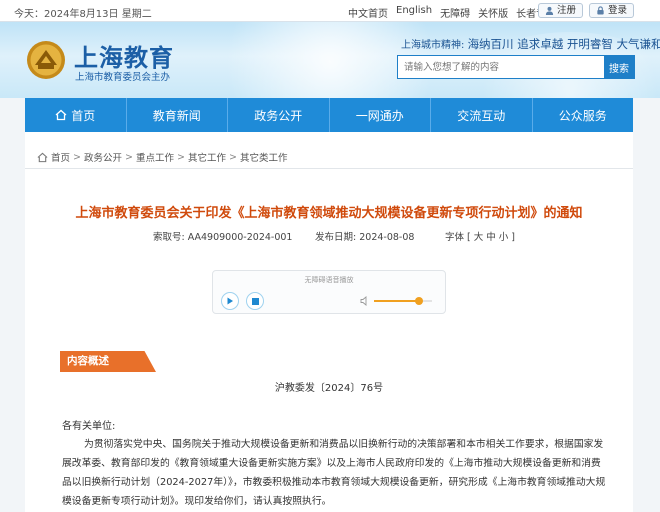  What do you see at coordinates (329, 280) in the screenshot?
I see `player-notice: 无障碍语音播放` at bounding box center [329, 280].